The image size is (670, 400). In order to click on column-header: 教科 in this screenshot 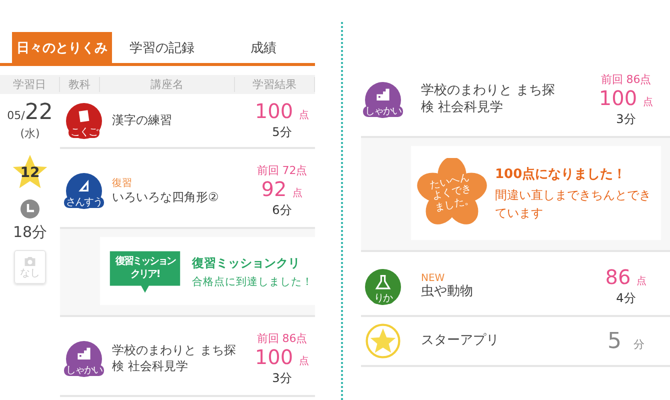, I will do `click(80, 84)`.